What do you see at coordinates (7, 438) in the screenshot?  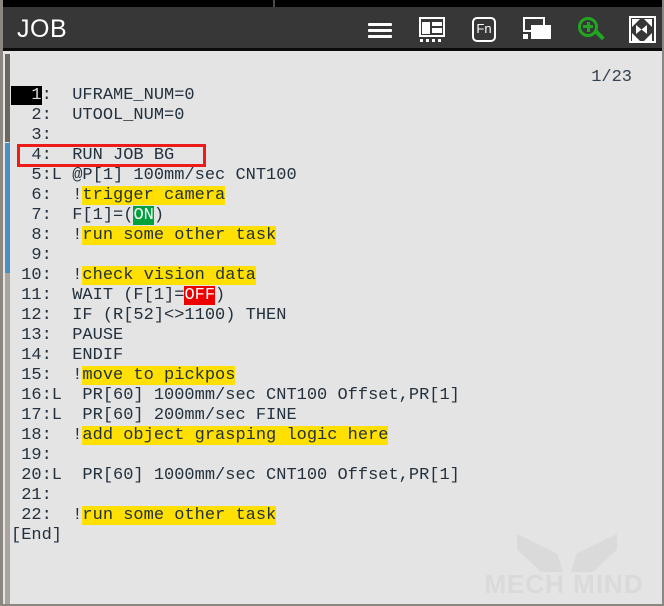 I see `scrollbar-track-lower` at bounding box center [7, 438].